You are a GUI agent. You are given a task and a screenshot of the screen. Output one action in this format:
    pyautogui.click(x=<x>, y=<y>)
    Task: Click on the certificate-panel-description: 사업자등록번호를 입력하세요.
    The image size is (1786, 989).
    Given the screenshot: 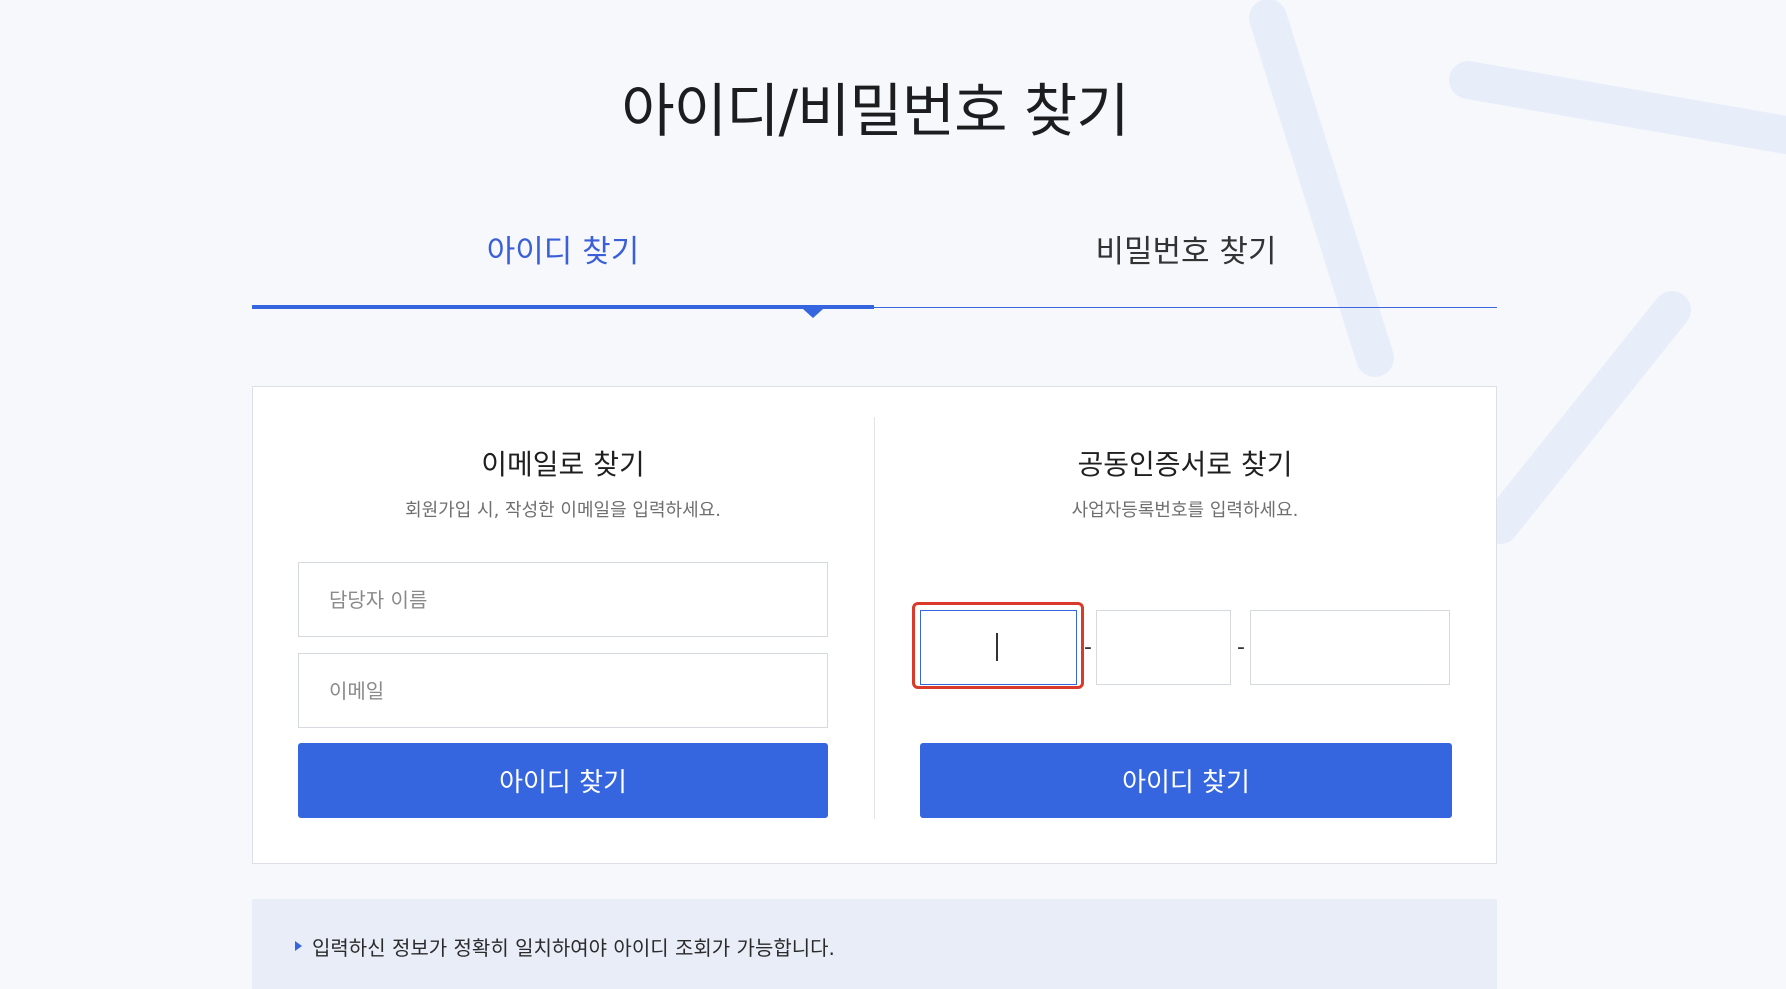 What is the action you would take?
    pyautogui.click(x=1185, y=510)
    